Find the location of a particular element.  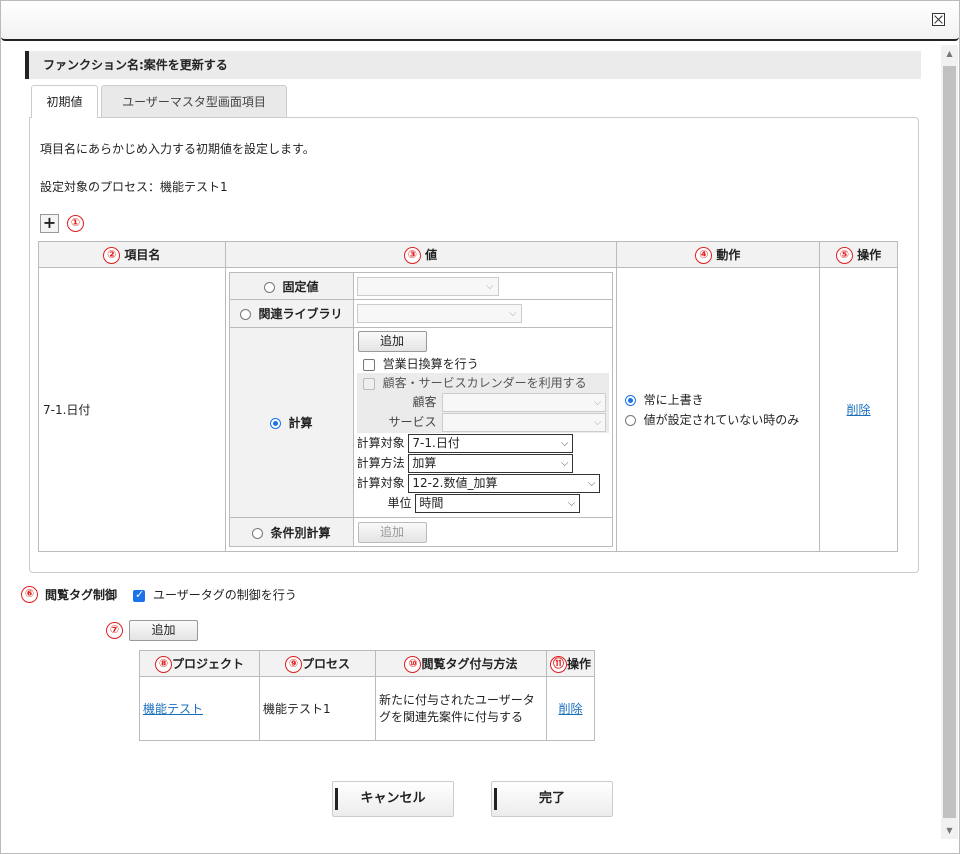

tab-user-master-items: ユーザーマスタ型画面項目 is located at coordinates (194, 101).